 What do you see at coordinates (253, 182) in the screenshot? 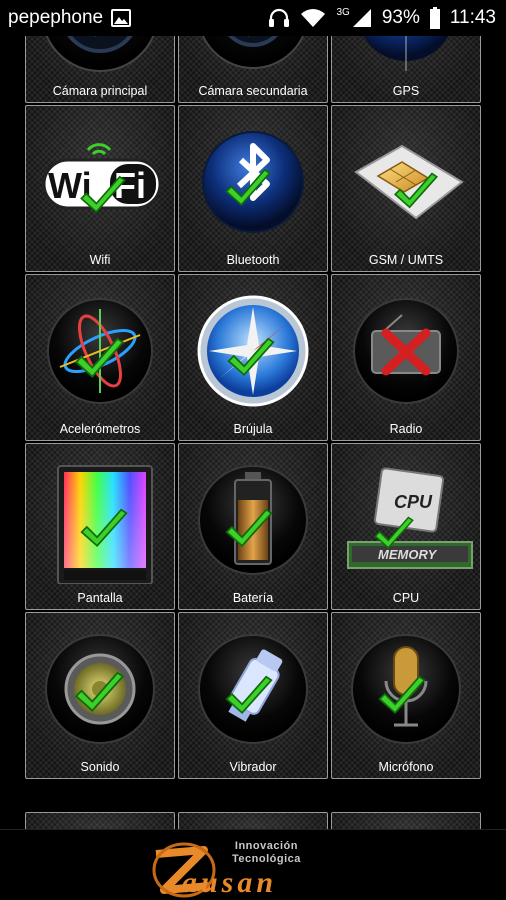
I see `bluetooth-icon` at bounding box center [253, 182].